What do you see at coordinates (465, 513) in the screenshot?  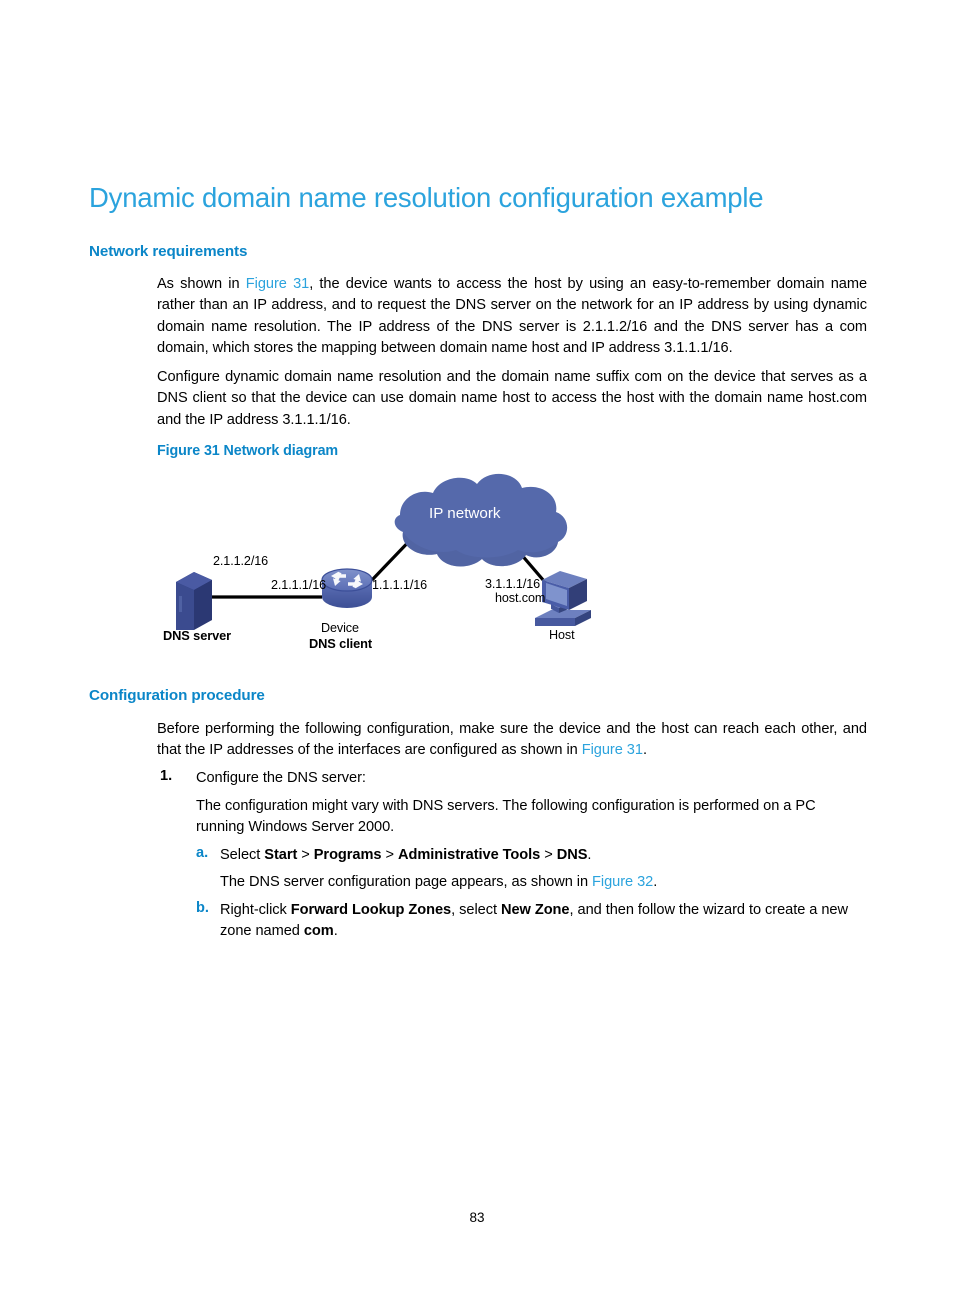 I see `cloud-label: IP network` at bounding box center [465, 513].